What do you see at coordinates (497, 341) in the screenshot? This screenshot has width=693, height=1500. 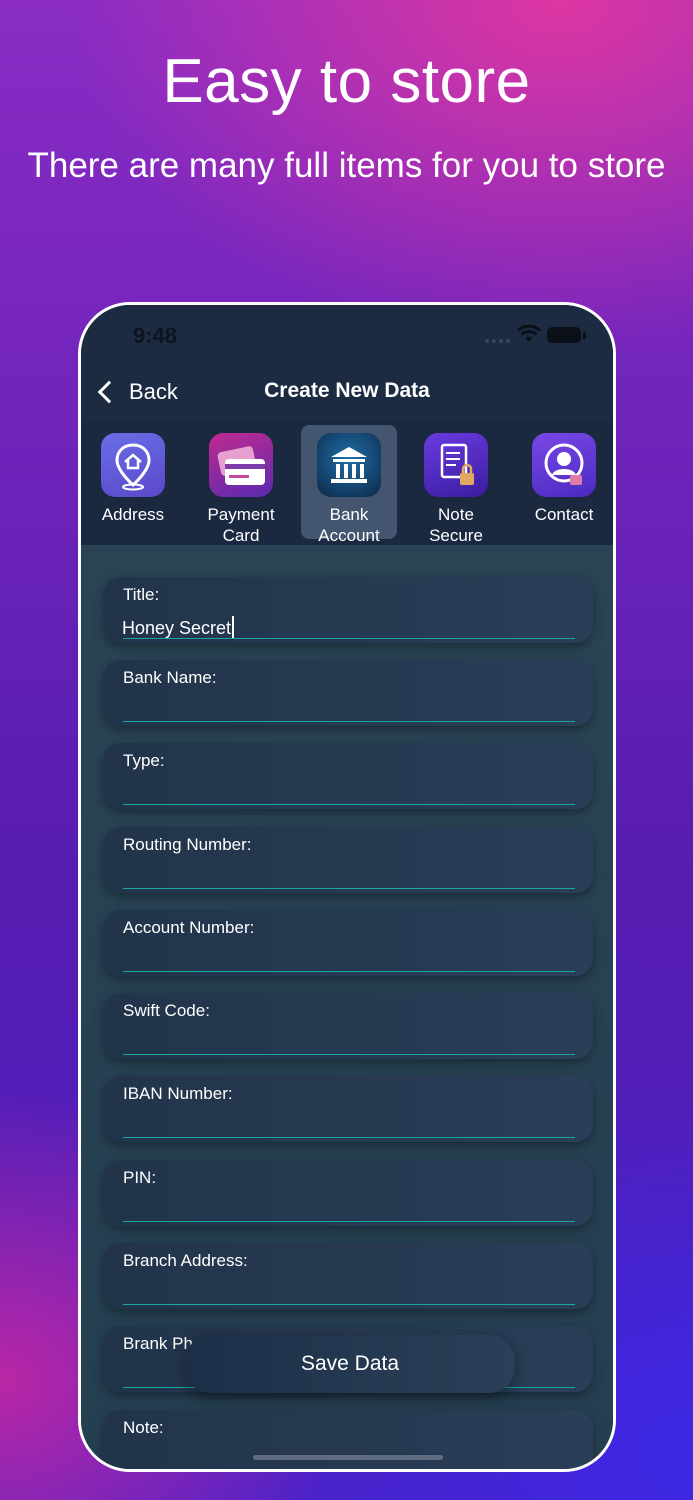 I see `signal-icon` at bounding box center [497, 341].